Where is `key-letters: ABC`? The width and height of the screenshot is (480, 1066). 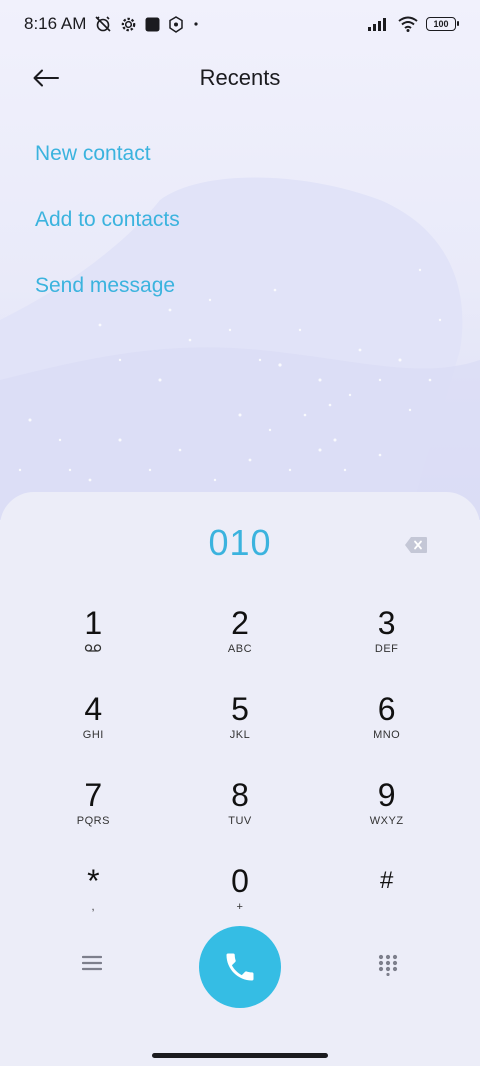
key-letters: ABC is located at coordinates (240, 649).